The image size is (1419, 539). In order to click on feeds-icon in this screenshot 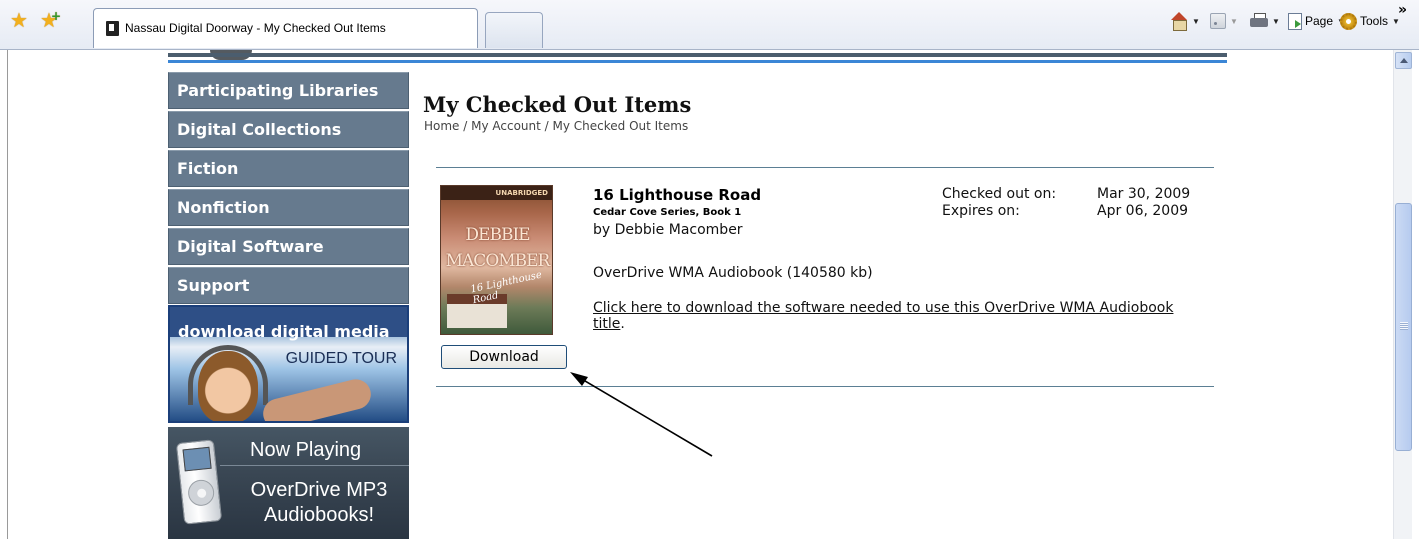, I will do `click(1218, 21)`.